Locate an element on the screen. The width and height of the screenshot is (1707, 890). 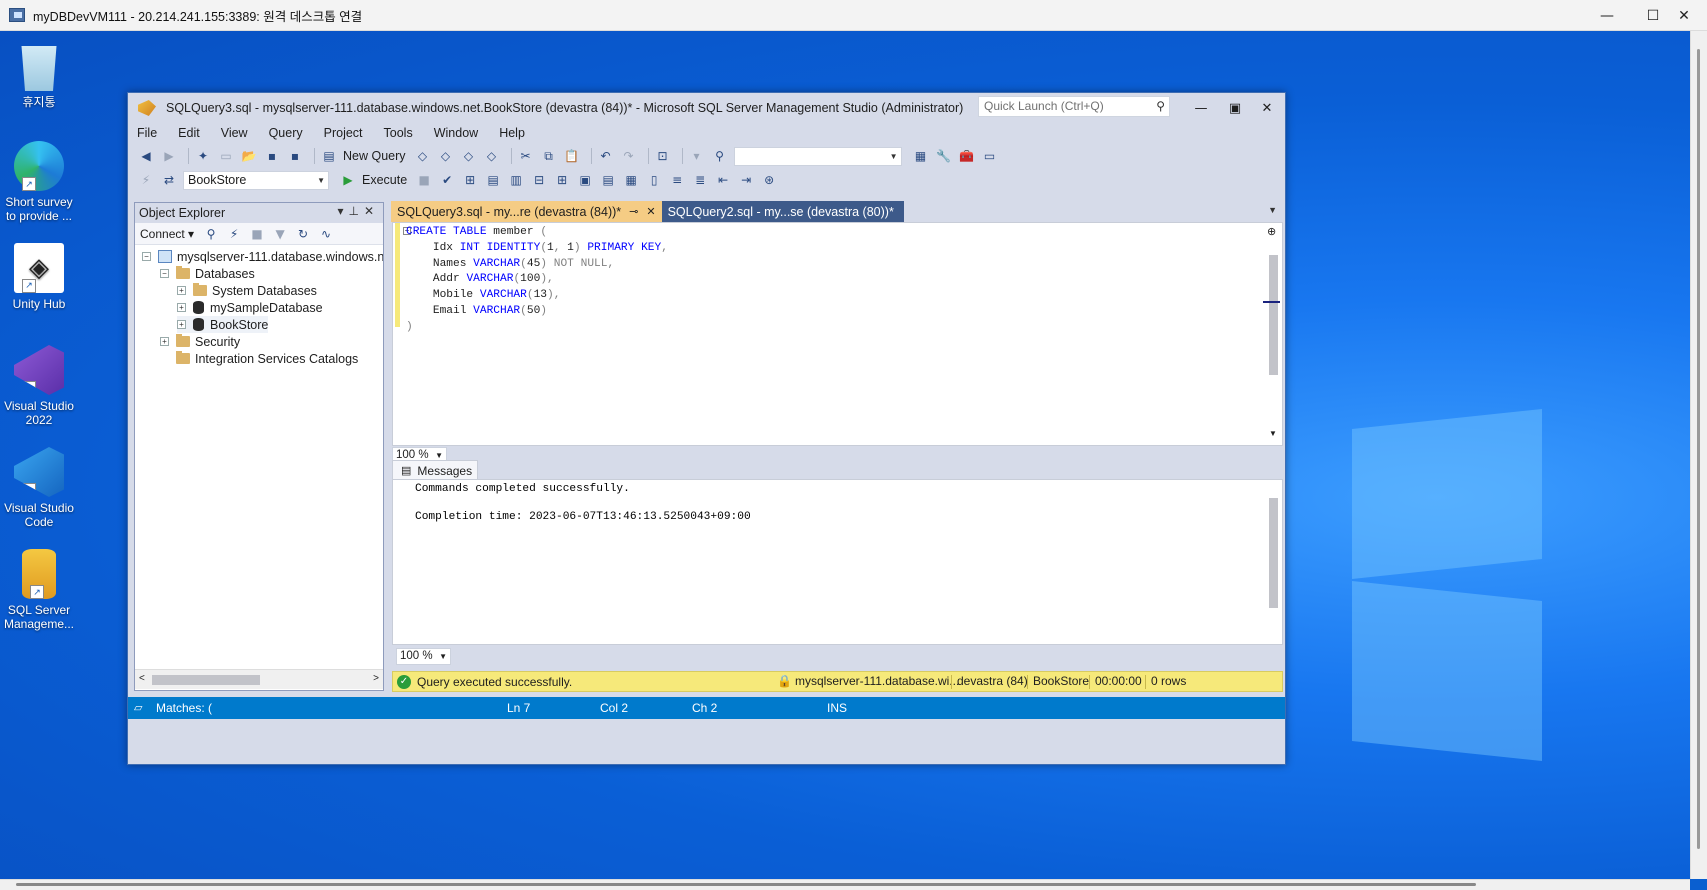
new-project-icon: ✦ is located at coordinates (203, 156).